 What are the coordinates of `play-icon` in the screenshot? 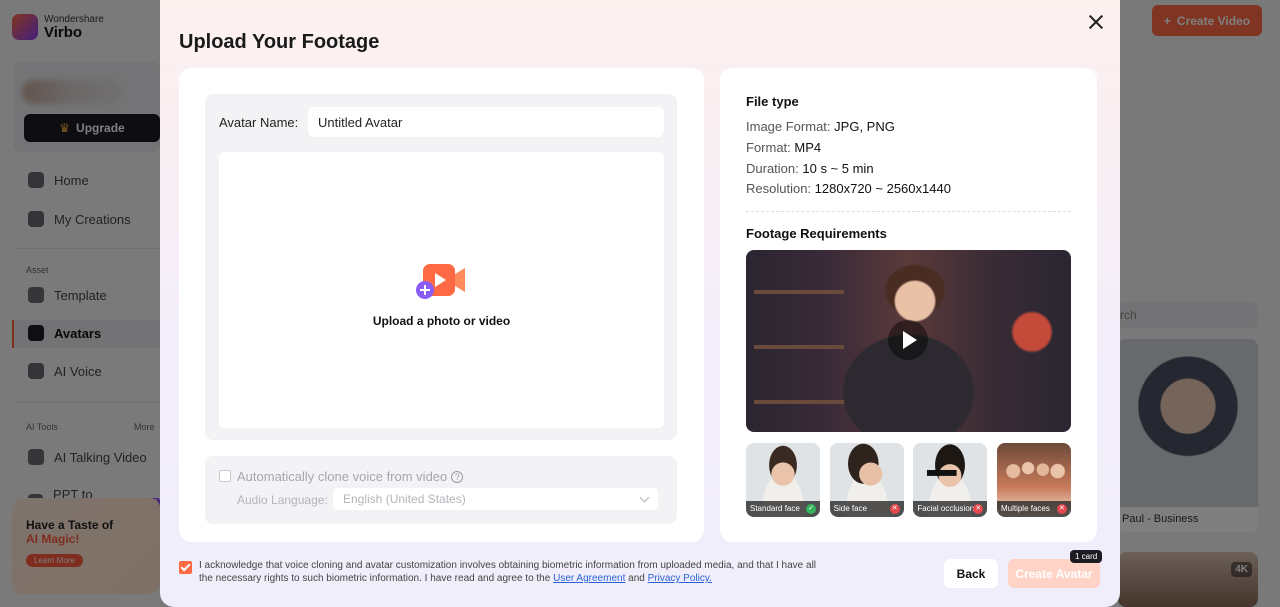 It's located at (908, 340).